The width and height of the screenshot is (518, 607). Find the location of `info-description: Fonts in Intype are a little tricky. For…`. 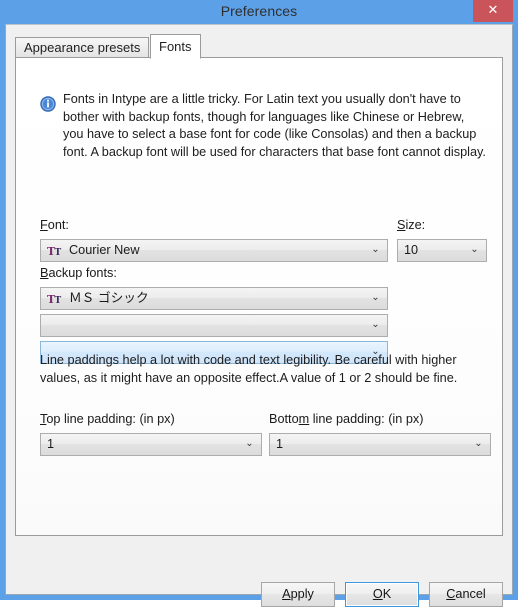

info-description: Fonts in Intype are a little tricky. For… is located at coordinates (274, 125).